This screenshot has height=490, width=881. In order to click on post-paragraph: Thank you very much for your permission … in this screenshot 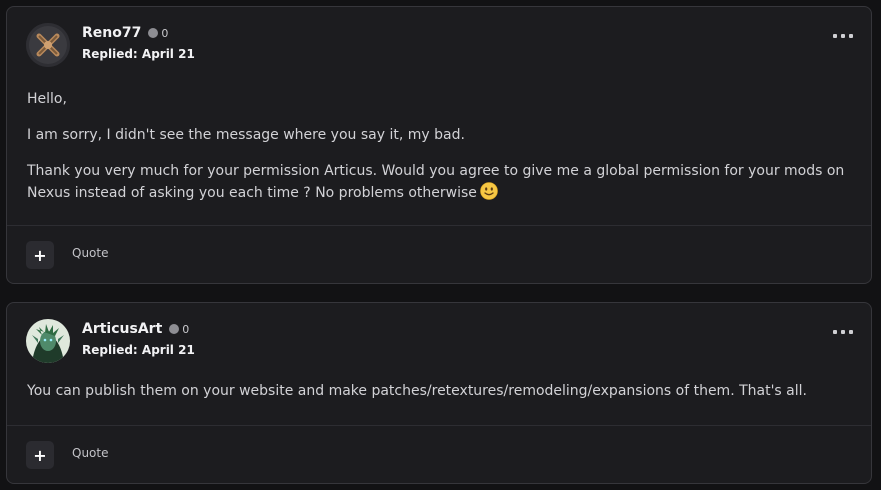, I will do `click(439, 182)`.